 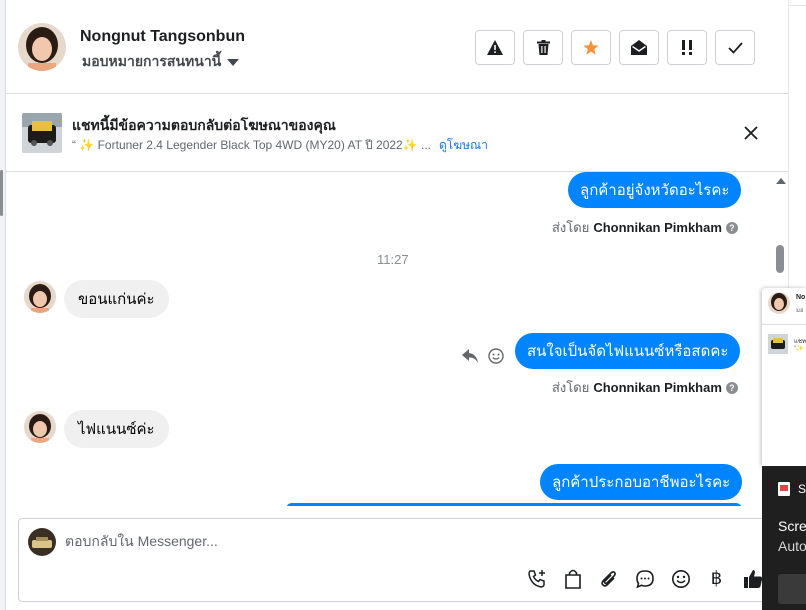 What do you see at coordinates (204, 125) in the screenshot?
I see `ad-banner-title: แชทนี้มีข้อความตอบกลับต่อโฆษณาของคุณ` at bounding box center [204, 125].